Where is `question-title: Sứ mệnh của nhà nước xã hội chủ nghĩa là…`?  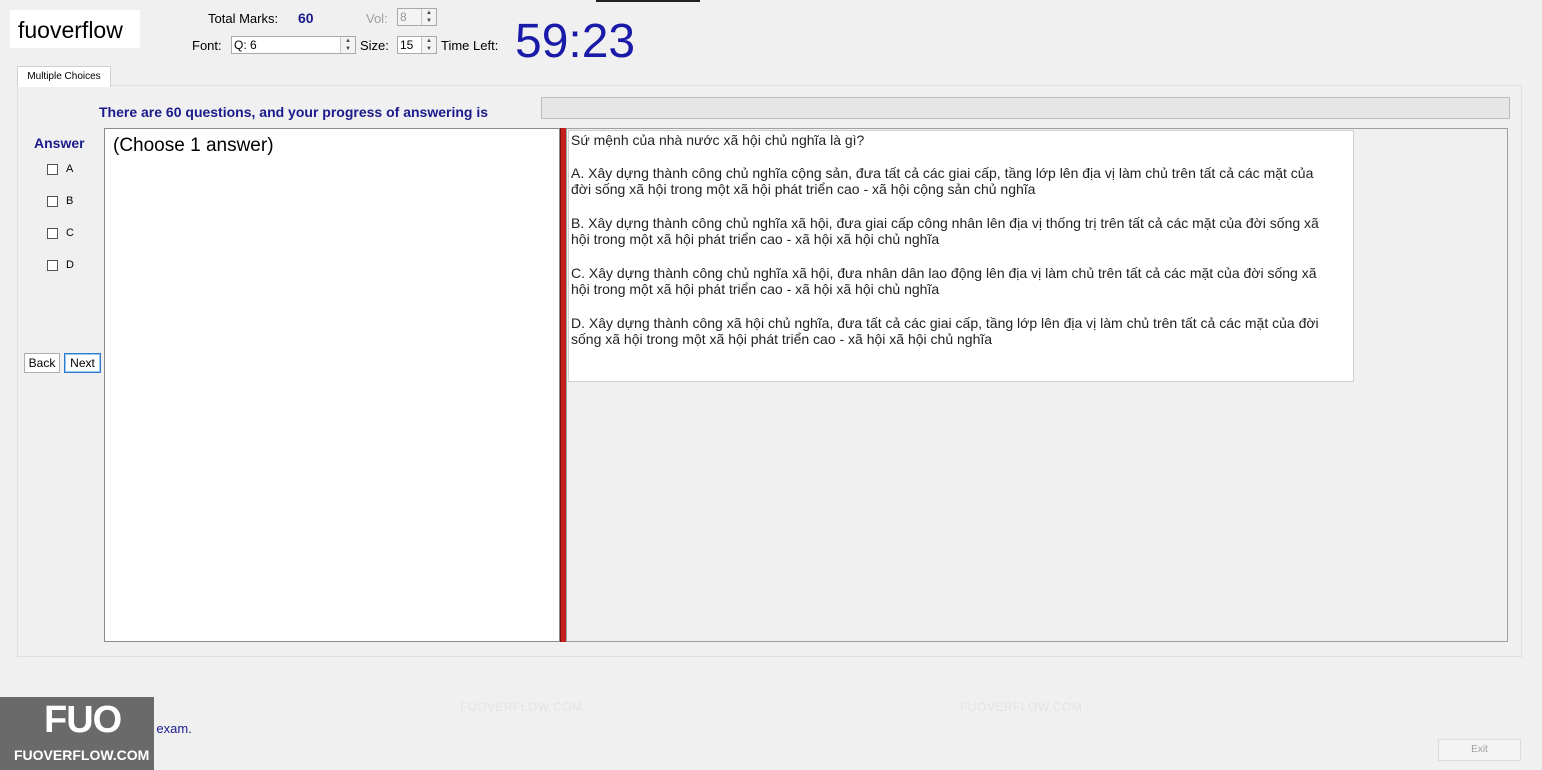
question-title: Sứ mệnh của nhà nước xã hội chủ nghĩa là… is located at coordinates (718, 140).